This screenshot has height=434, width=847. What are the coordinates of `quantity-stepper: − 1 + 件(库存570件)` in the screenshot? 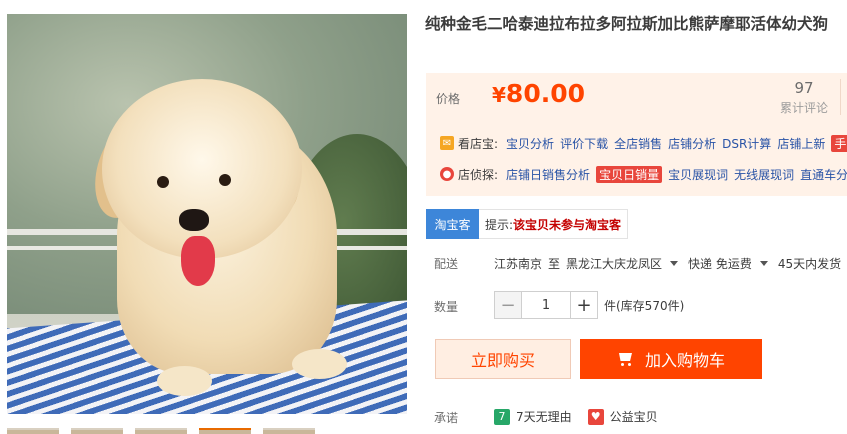 It's located at (589, 305).